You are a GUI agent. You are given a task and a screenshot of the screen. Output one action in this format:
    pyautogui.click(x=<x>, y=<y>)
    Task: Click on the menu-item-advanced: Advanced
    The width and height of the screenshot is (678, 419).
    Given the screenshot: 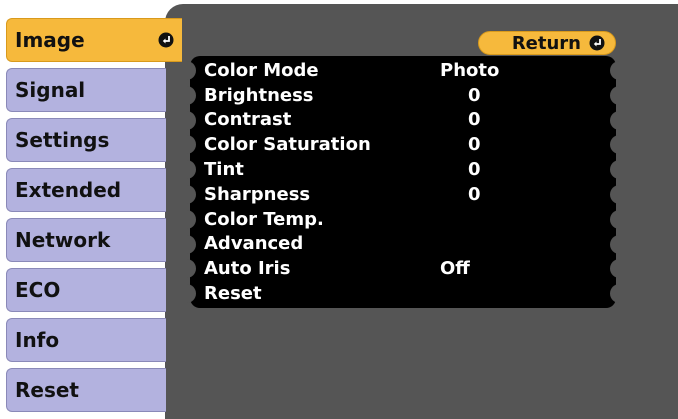 What is the action you would take?
    pyautogui.click(x=403, y=244)
    